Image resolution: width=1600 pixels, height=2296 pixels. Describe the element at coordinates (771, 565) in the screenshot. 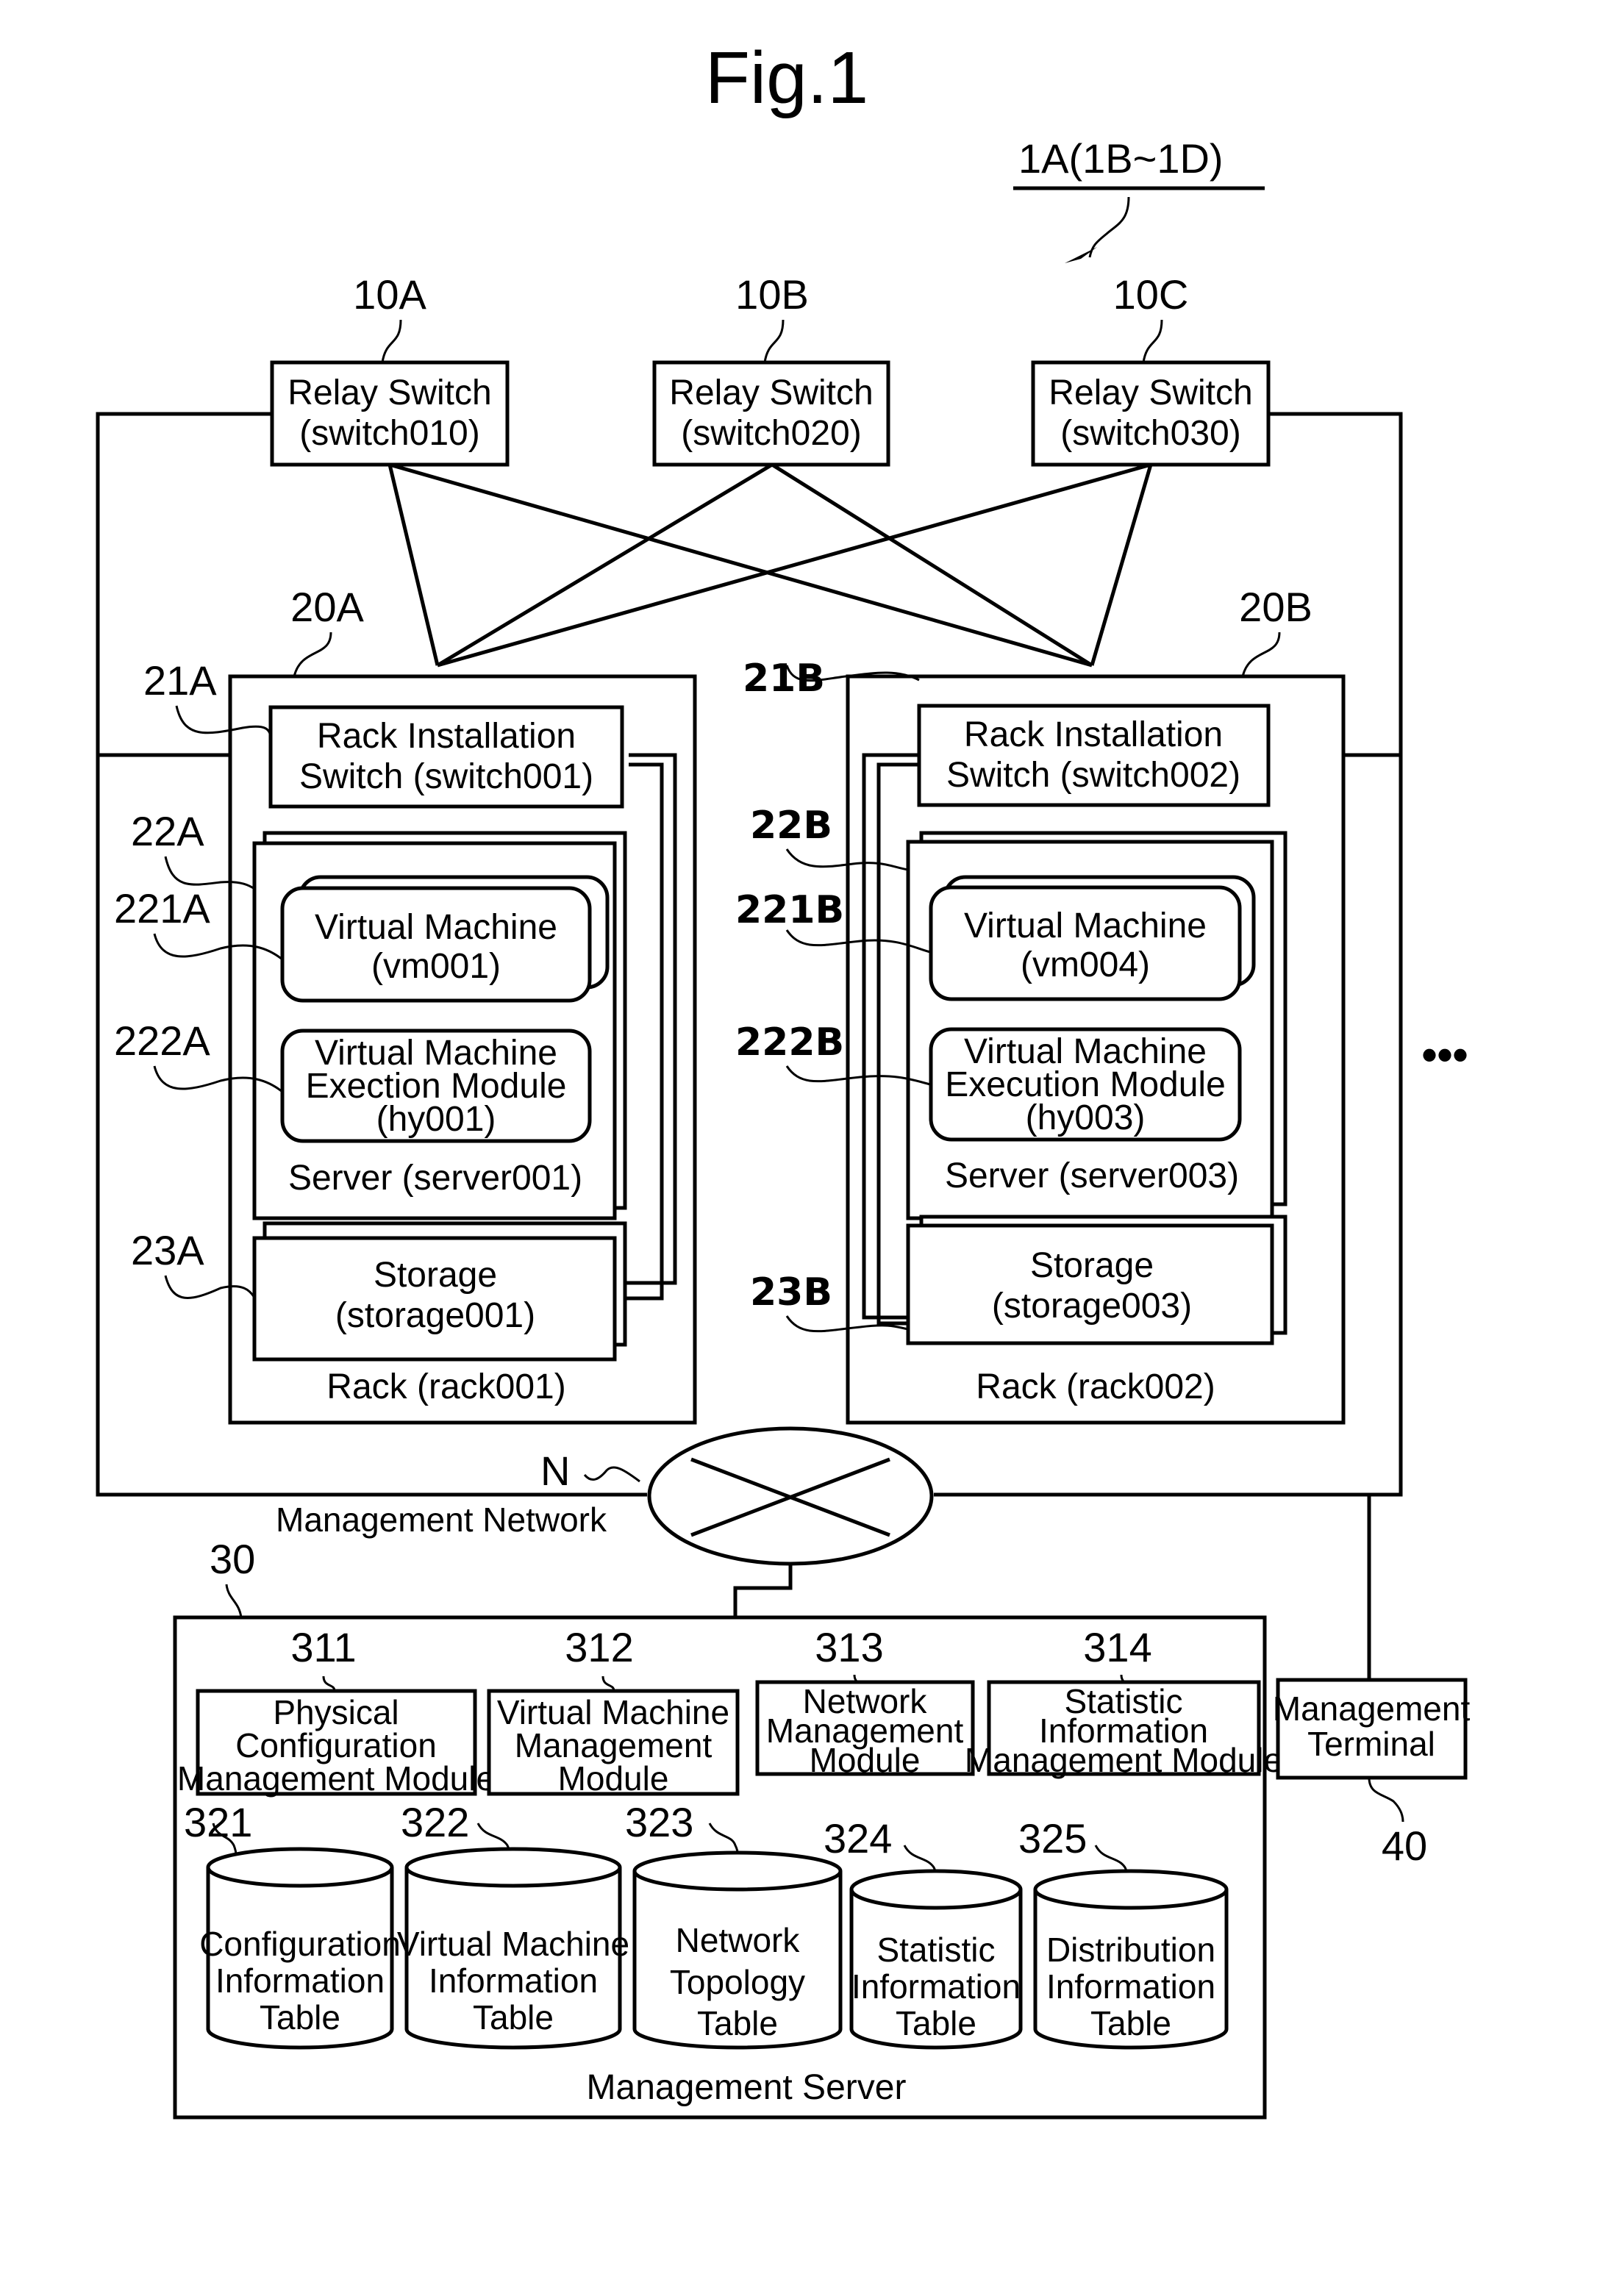

I see `relay-uplinks` at that location.